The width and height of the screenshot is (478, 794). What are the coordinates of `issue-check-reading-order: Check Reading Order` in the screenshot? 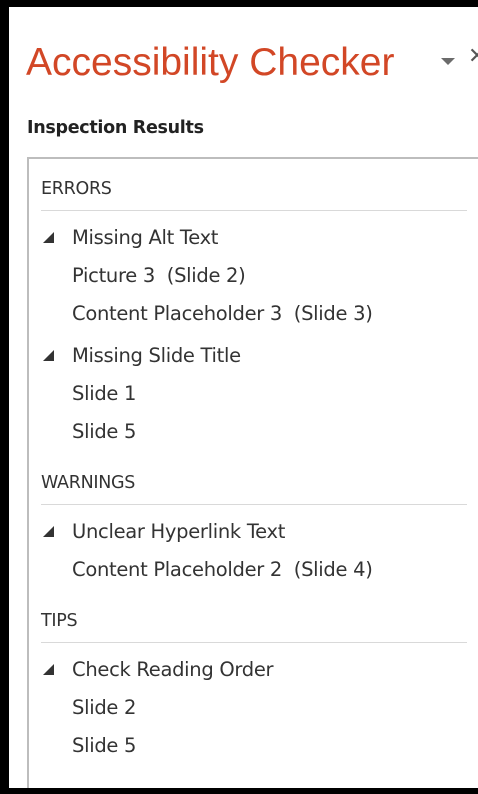 It's located at (254, 670).